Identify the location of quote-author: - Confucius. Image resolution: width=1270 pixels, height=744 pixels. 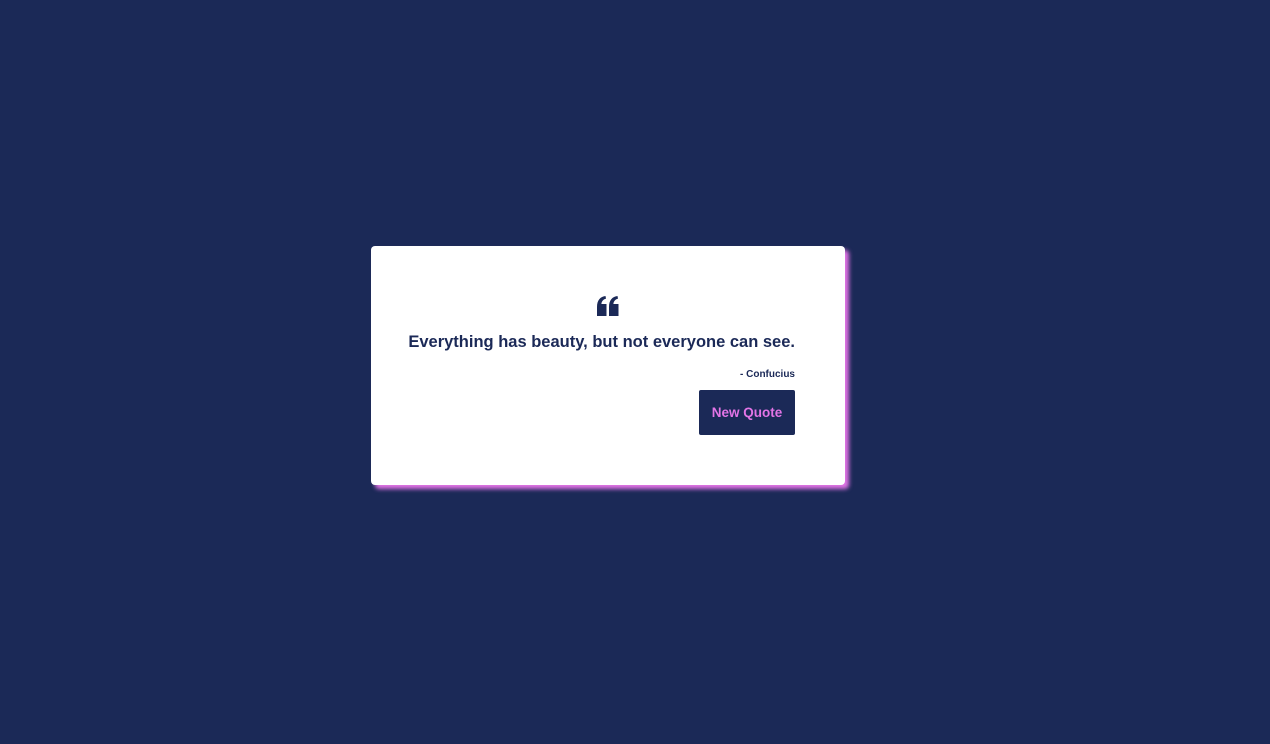
(767, 374).